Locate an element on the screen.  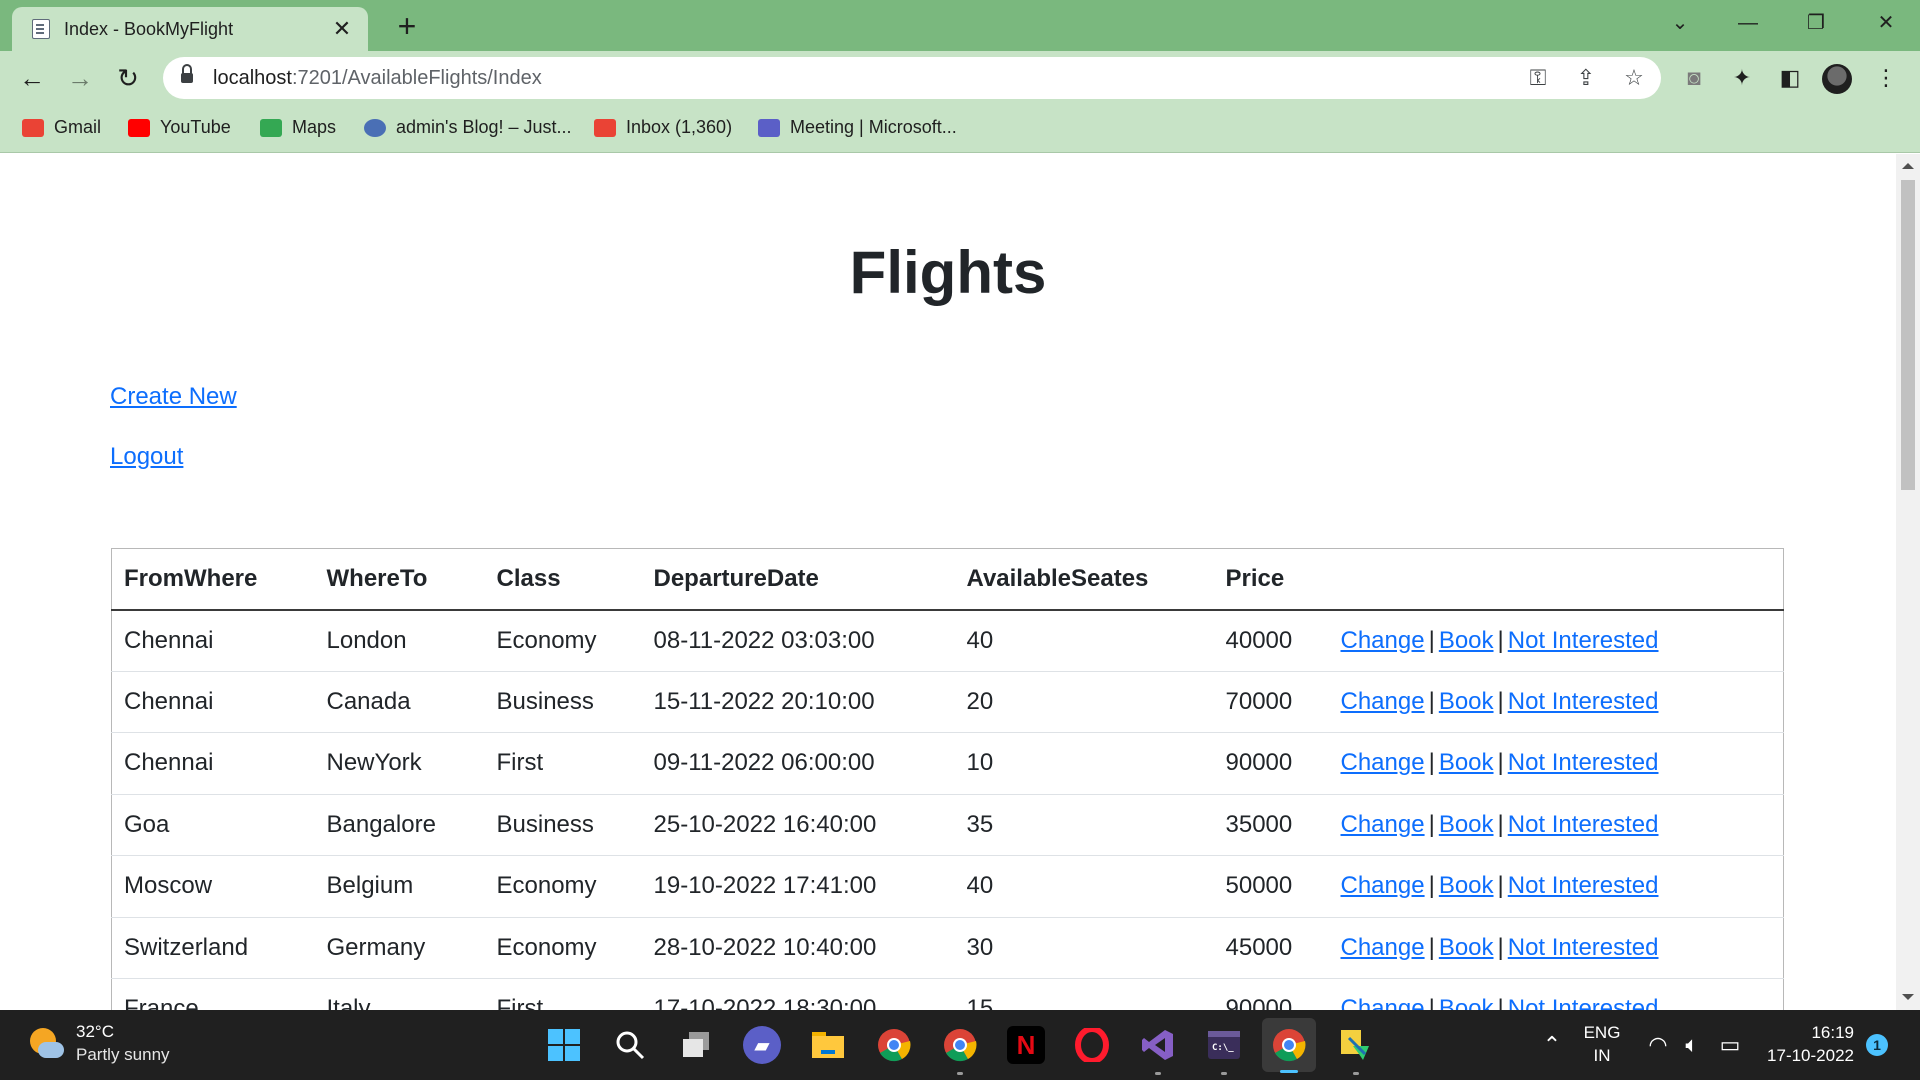
create-new-link: Create New is located at coordinates (173, 397).